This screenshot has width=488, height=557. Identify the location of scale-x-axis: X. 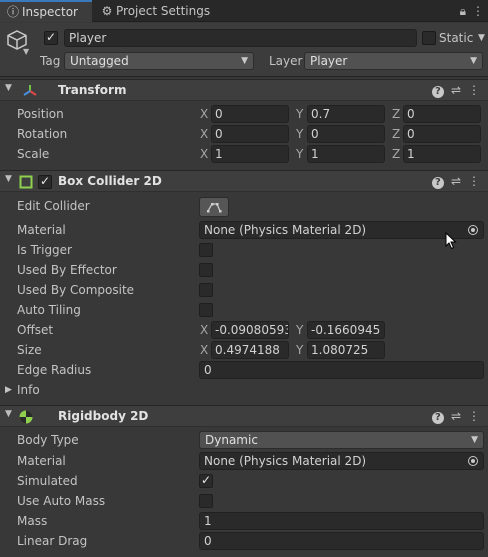
(204, 154).